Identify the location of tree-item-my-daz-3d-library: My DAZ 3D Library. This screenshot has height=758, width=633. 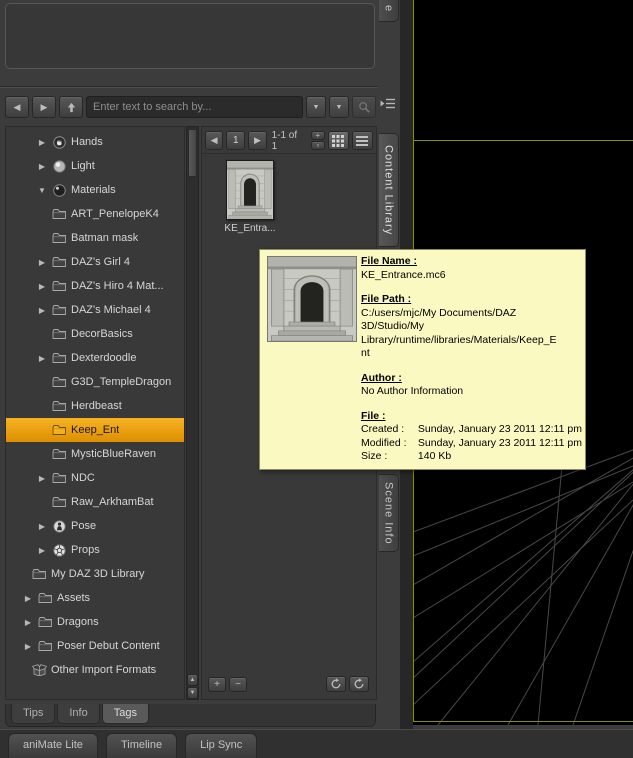
(95, 574).